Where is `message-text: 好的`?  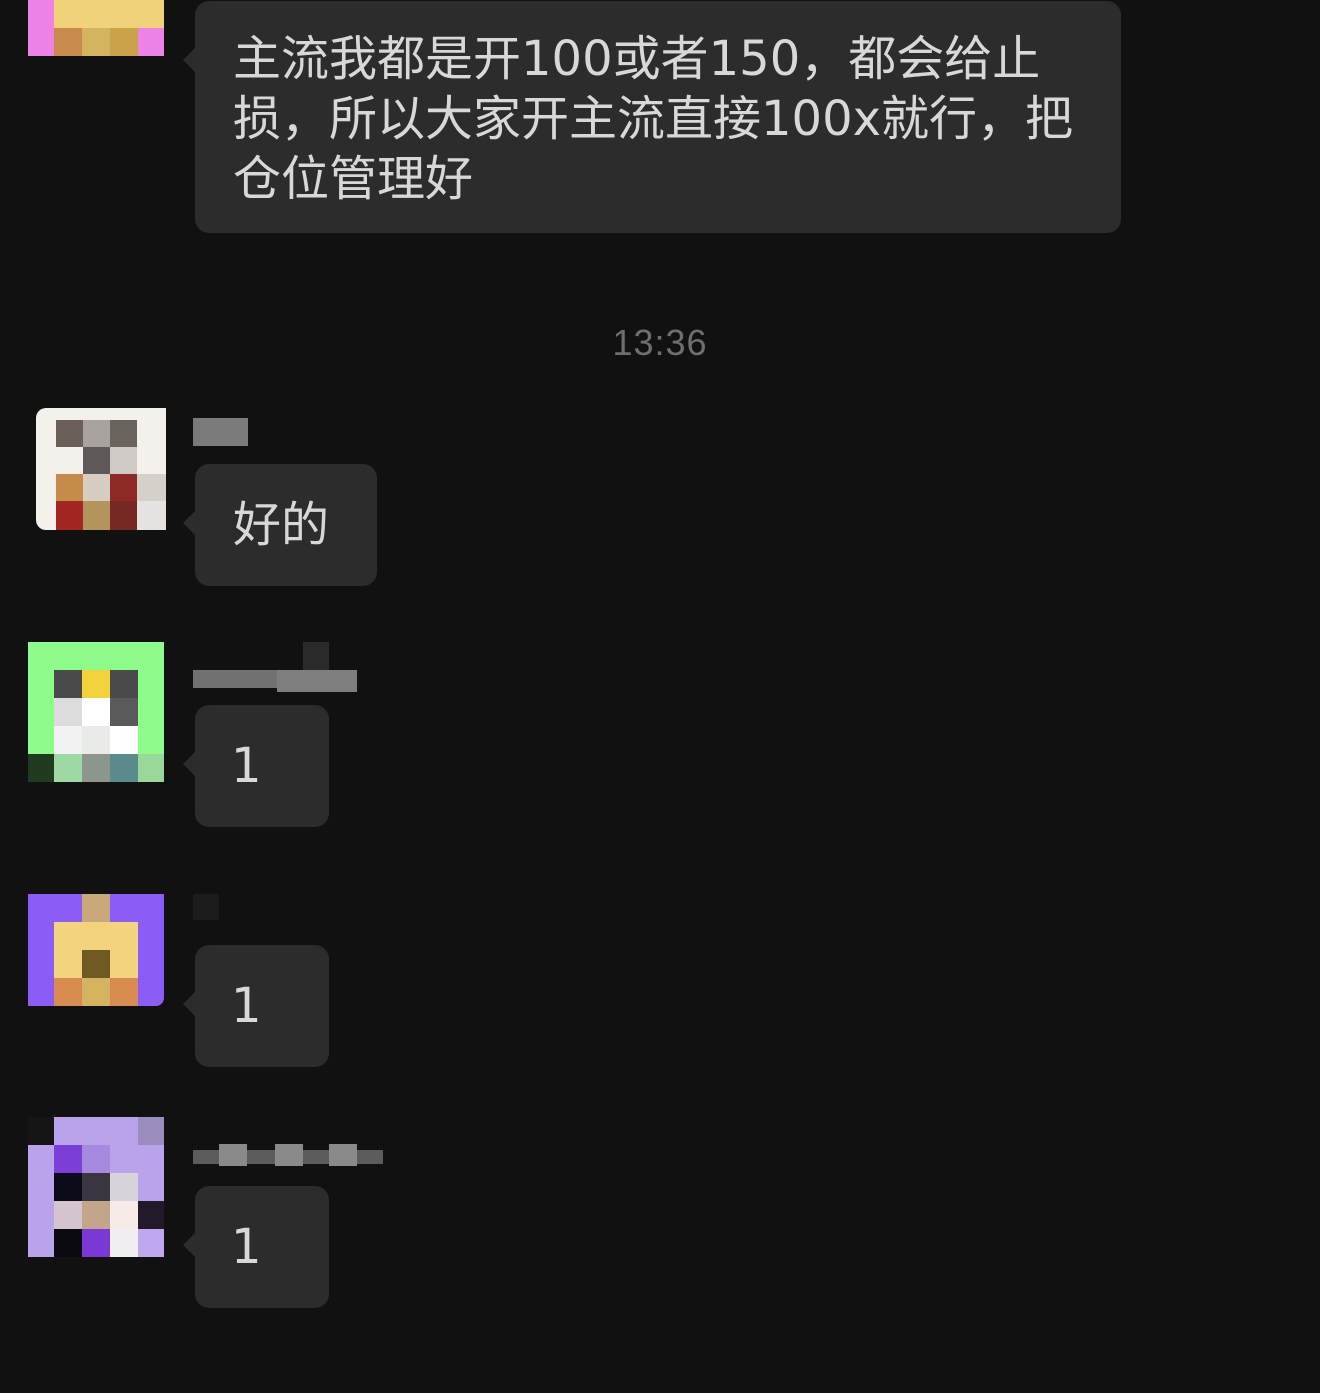
message-text: 好的 is located at coordinates (281, 525).